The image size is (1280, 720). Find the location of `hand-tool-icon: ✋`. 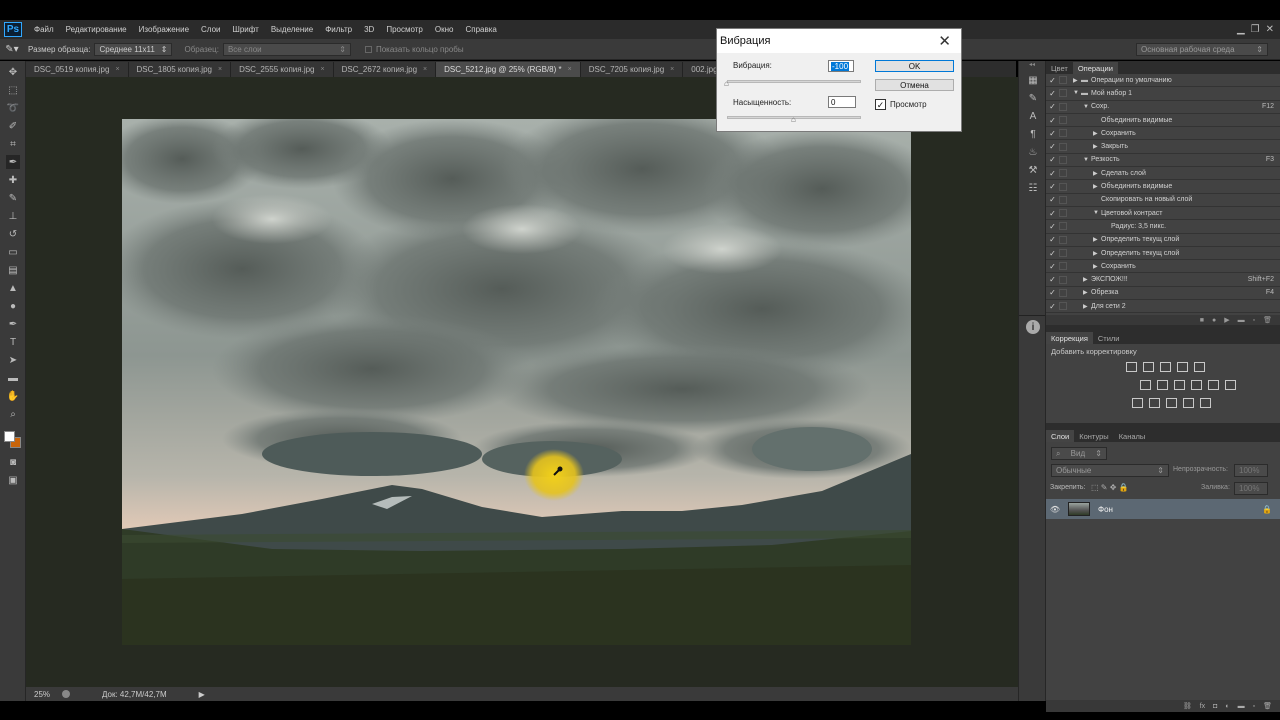

hand-tool-icon: ✋ is located at coordinates (13, 396).